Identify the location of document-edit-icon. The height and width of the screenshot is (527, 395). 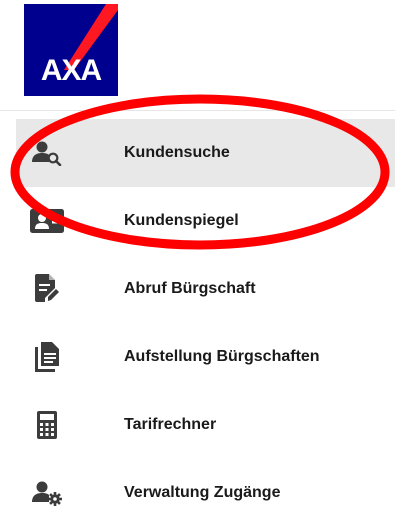
(47, 289).